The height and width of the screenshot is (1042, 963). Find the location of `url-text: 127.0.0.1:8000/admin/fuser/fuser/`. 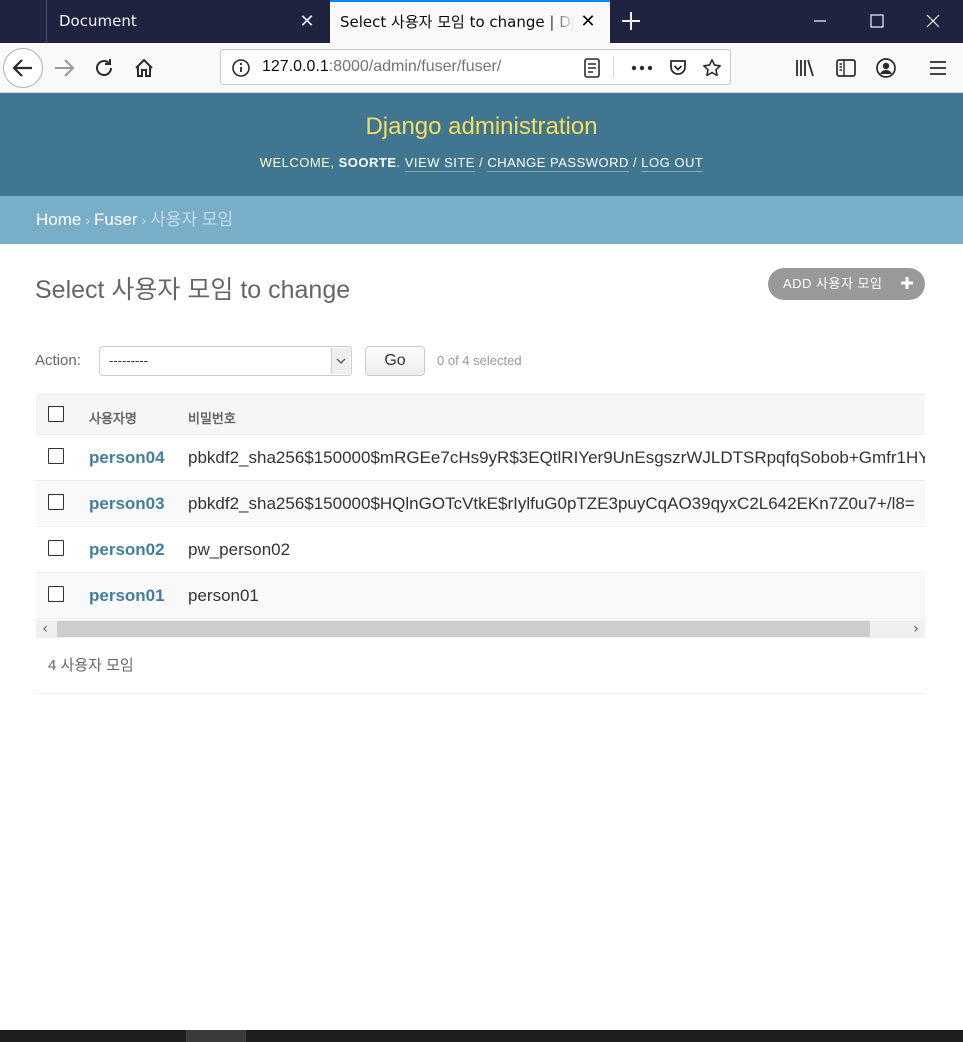

url-text: 127.0.0.1:8000/admin/fuser/fuser/ is located at coordinates (381, 67).